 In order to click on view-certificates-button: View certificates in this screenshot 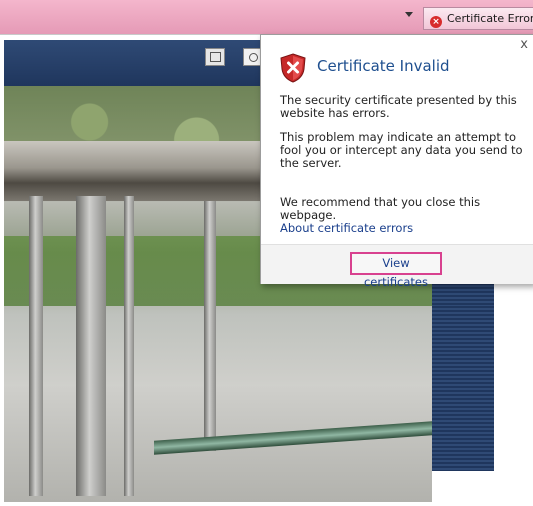, I will do `click(396, 270)`.